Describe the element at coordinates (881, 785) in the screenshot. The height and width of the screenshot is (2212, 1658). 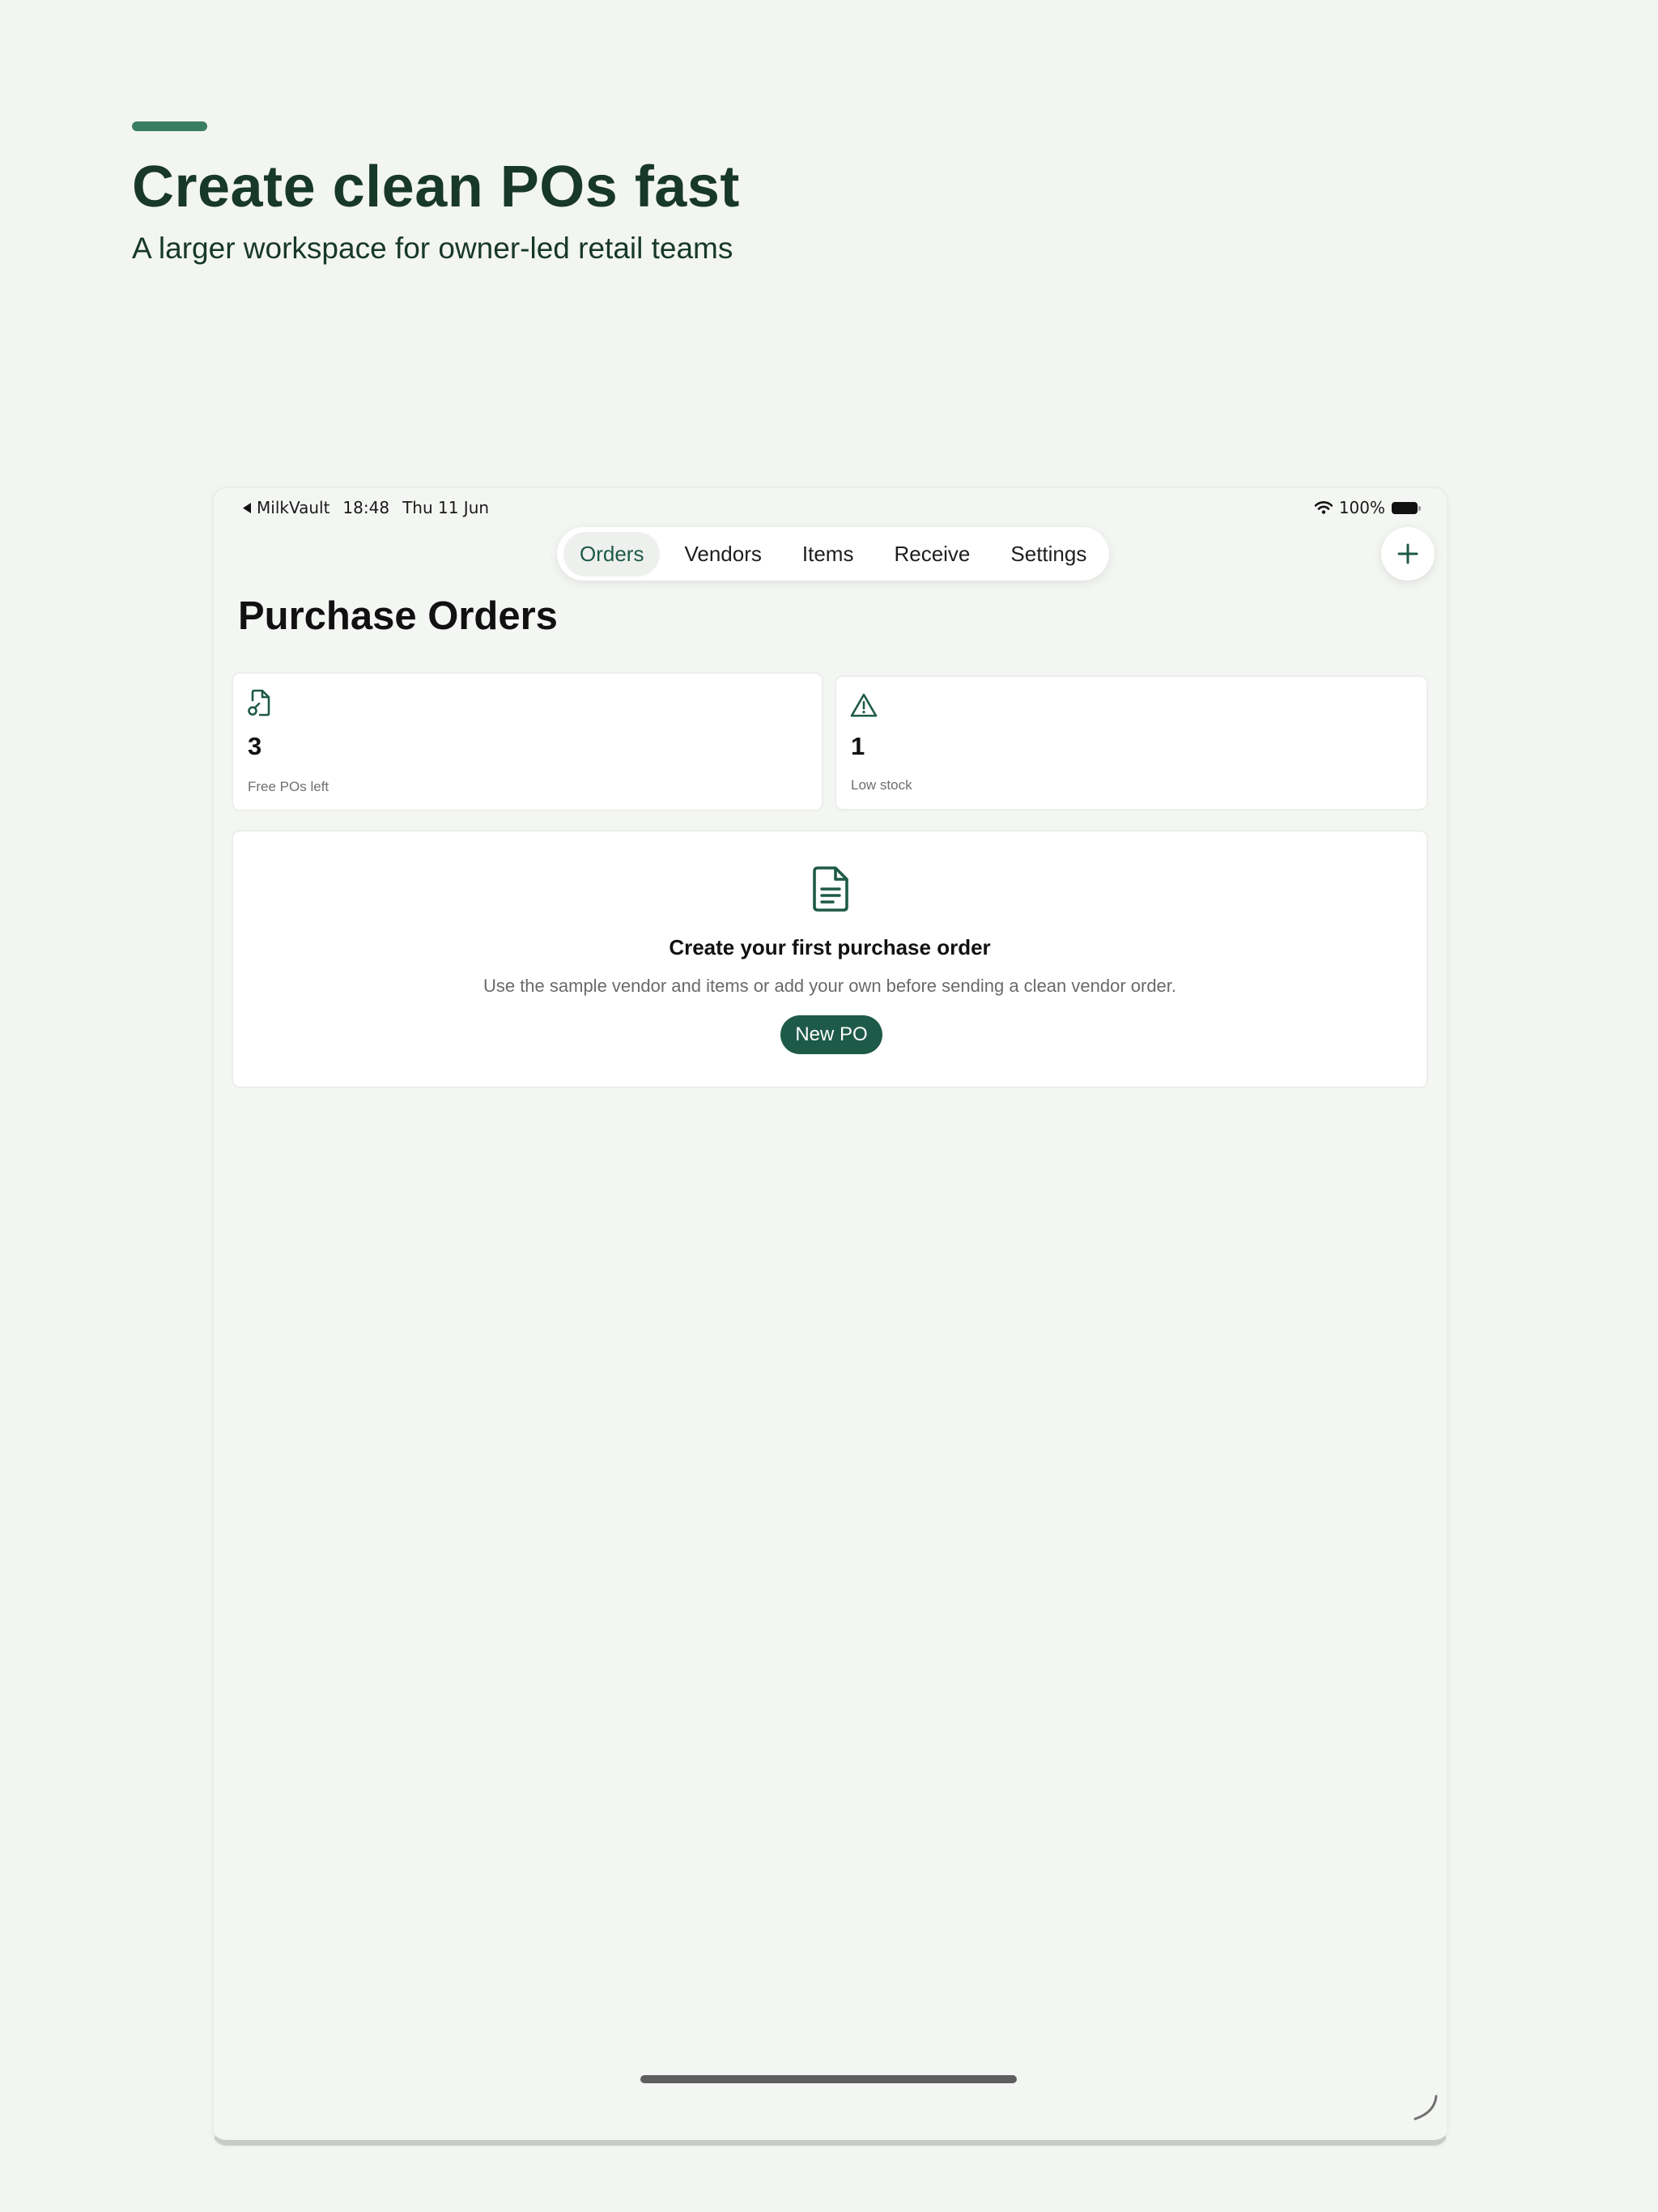
I see `stat-label: Low stock` at that location.